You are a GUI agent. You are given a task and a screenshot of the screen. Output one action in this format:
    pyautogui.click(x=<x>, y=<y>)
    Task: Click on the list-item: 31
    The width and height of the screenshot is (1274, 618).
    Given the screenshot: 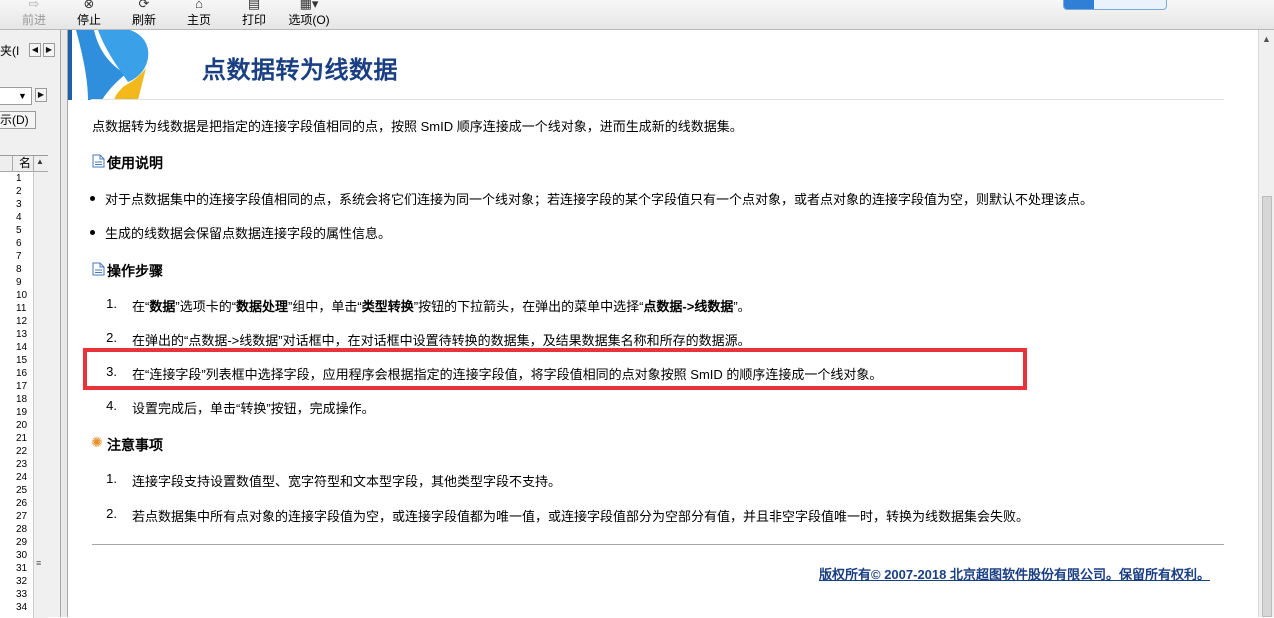 What is the action you would take?
    pyautogui.click(x=15, y=568)
    